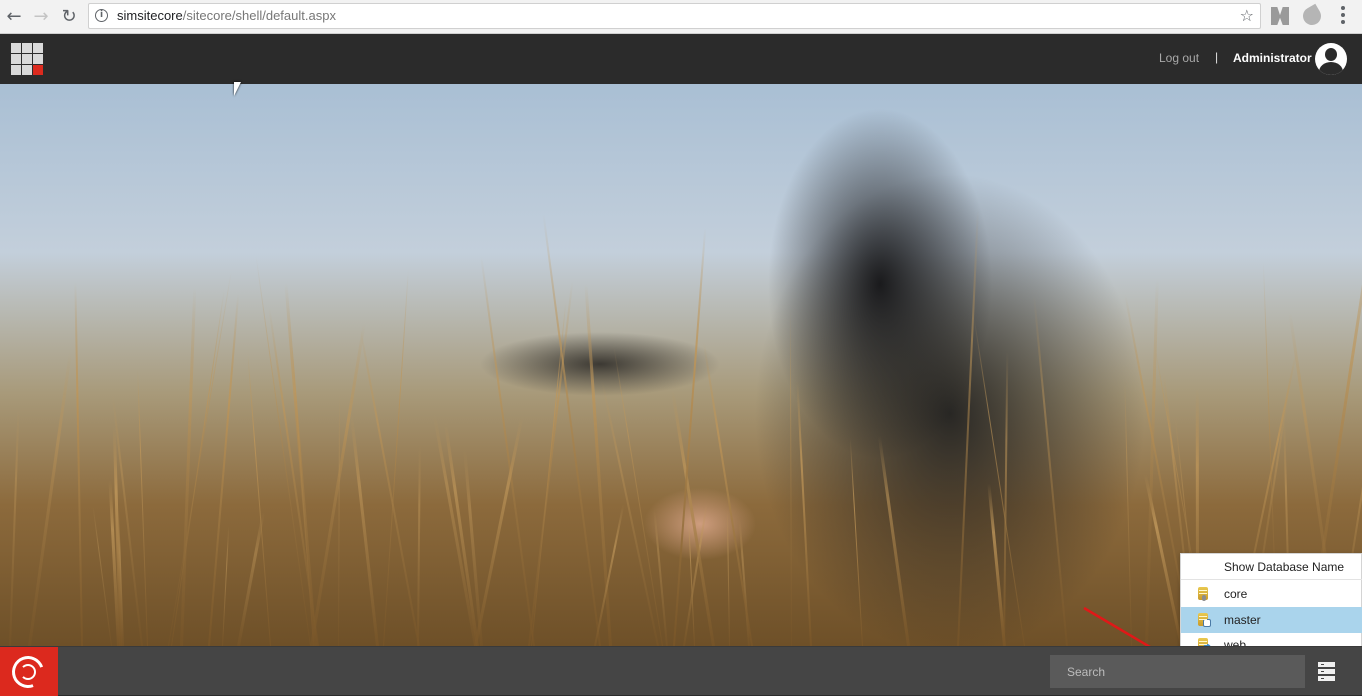 This screenshot has width=1362, height=696. I want to click on back-arrow-icon: ←, so click(14, 16).